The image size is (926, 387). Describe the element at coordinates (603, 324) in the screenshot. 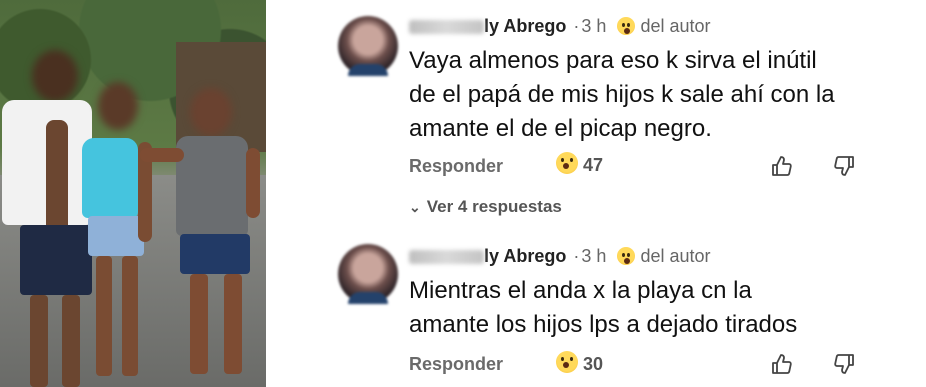

I see `comment-line: amante los hijos lps a dejado tirados` at that location.